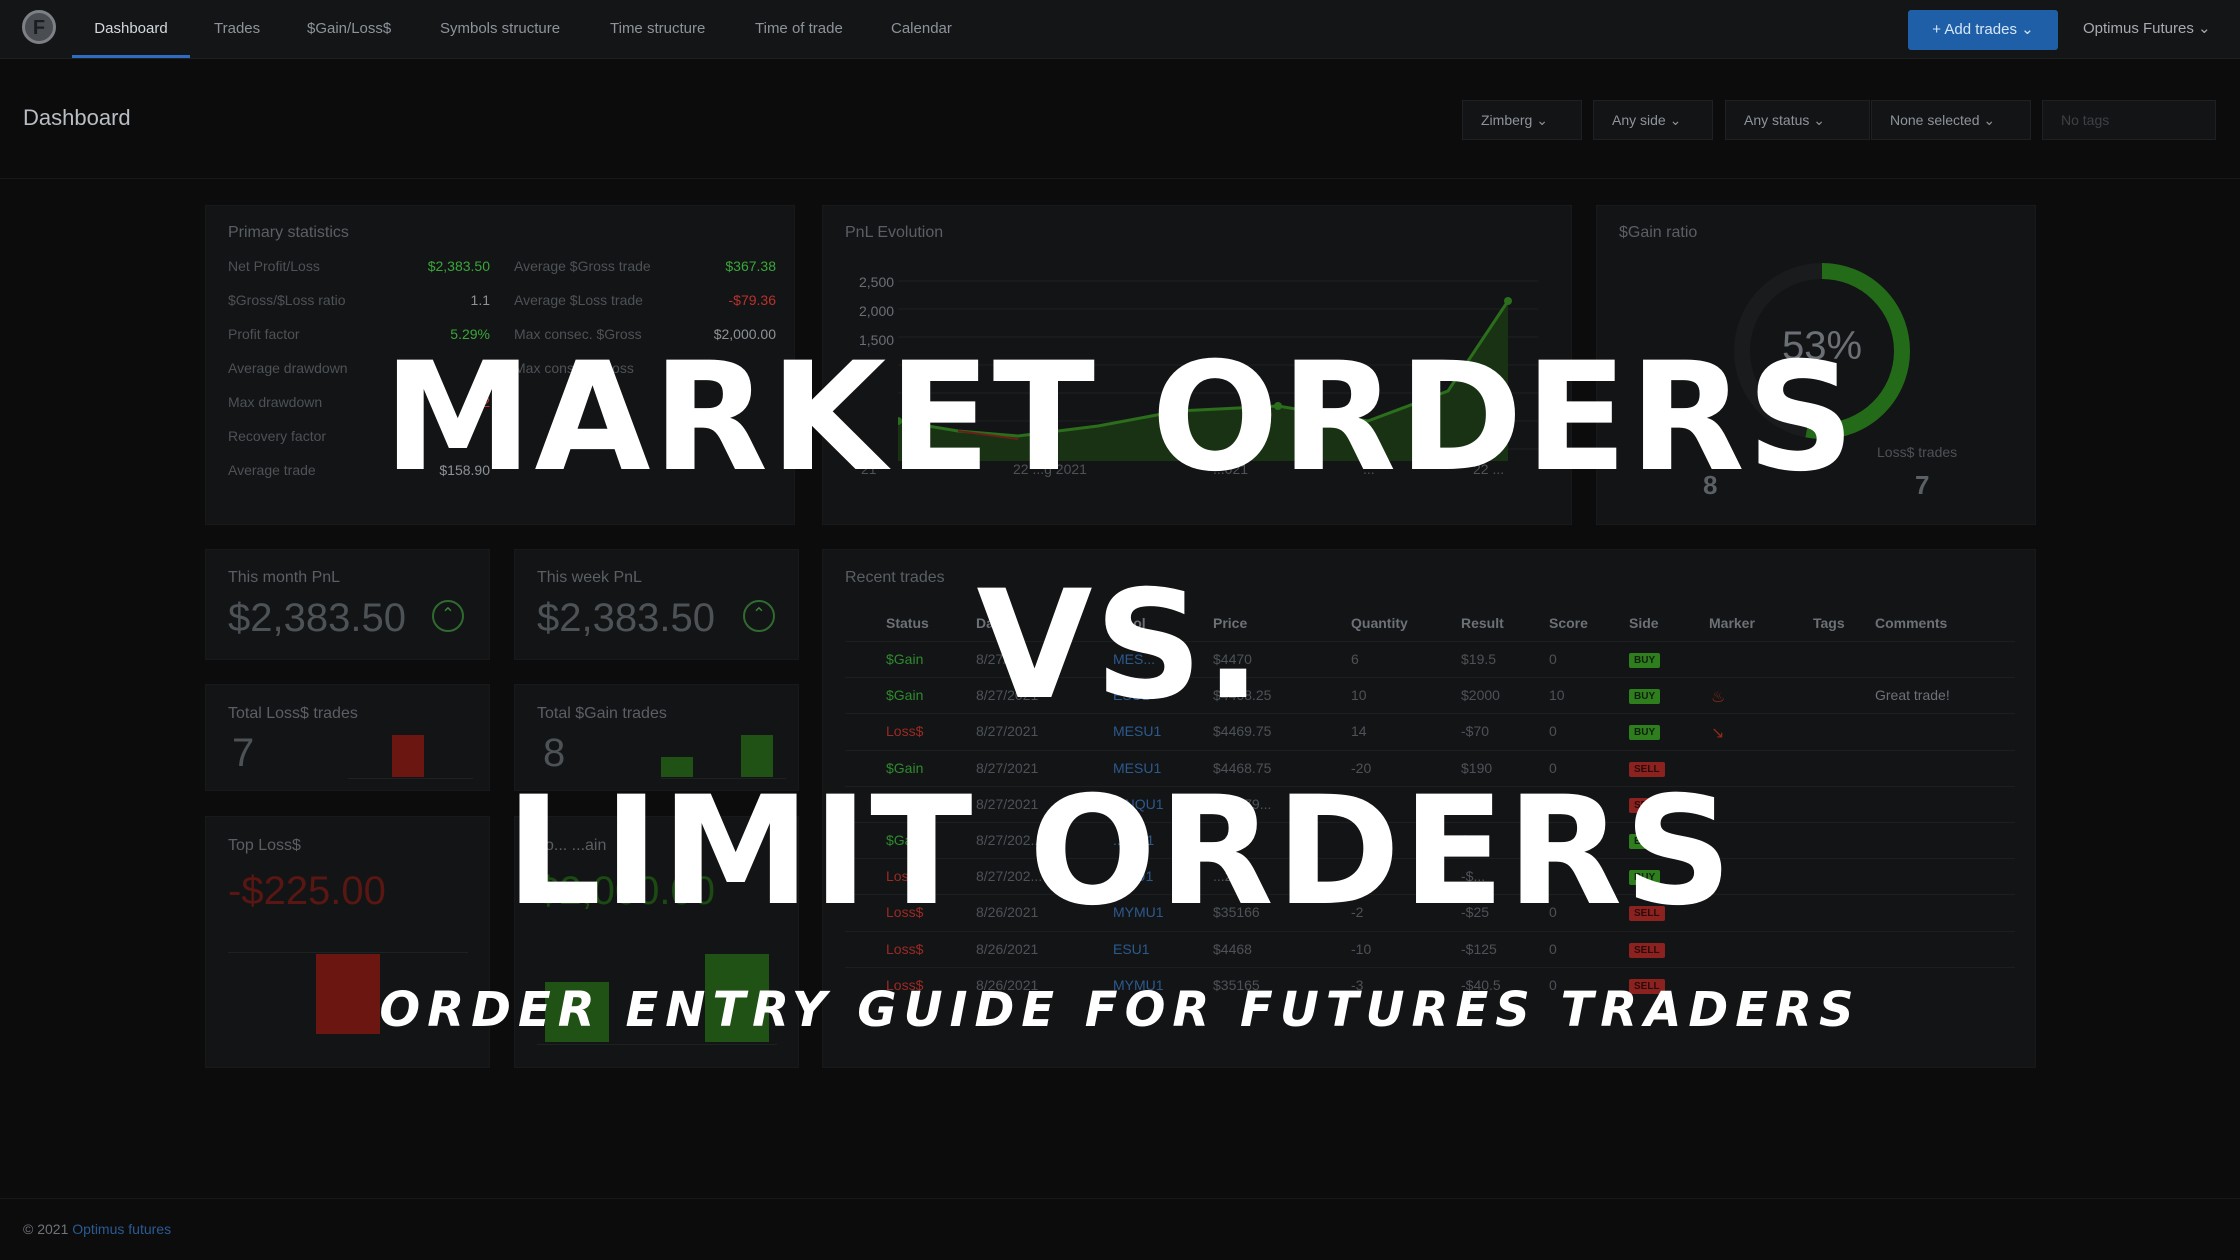 Image resolution: width=2240 pixels, height=1260 pixels. What do you see at coordinates (1131, 949) in the screenshot?
I see `table-cell-sym: ESU1` at bounding box center [1131, 949].